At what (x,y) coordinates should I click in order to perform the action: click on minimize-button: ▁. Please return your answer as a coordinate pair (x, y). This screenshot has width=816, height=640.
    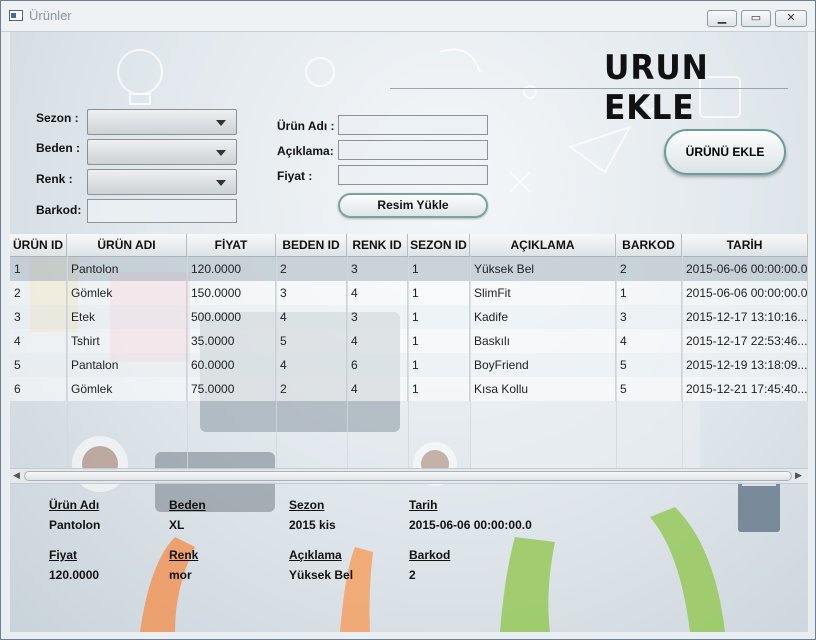
    Looking at the image, I should click on (722, 18).